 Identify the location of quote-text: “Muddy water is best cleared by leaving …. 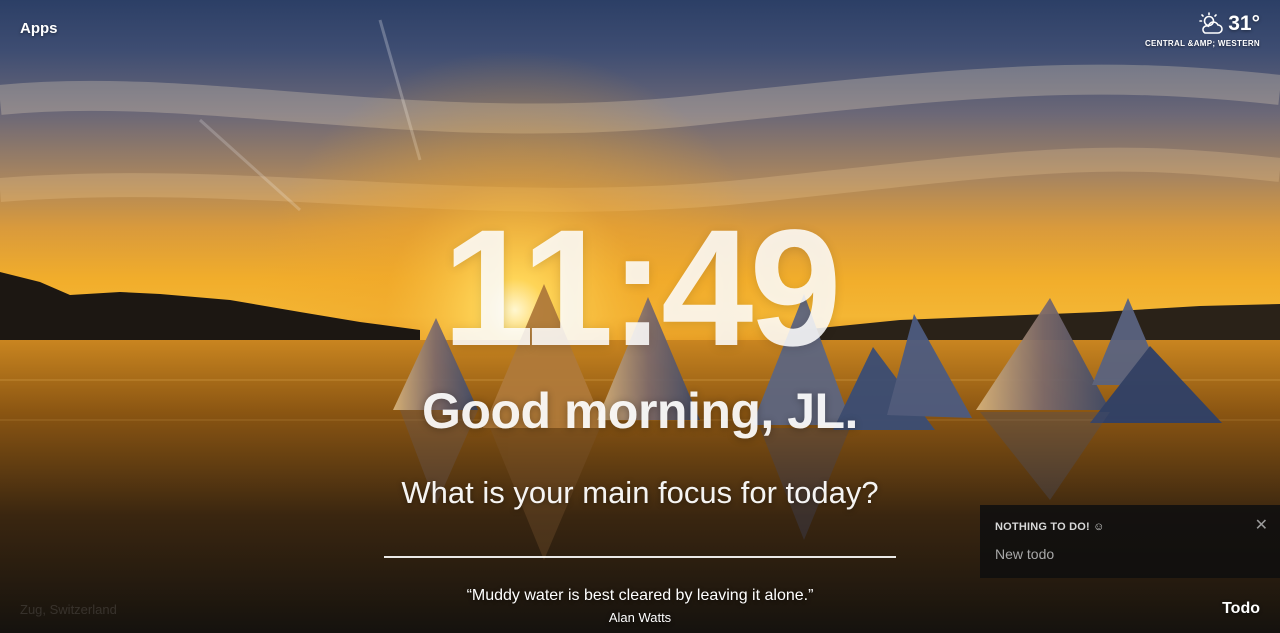
(640, 595).